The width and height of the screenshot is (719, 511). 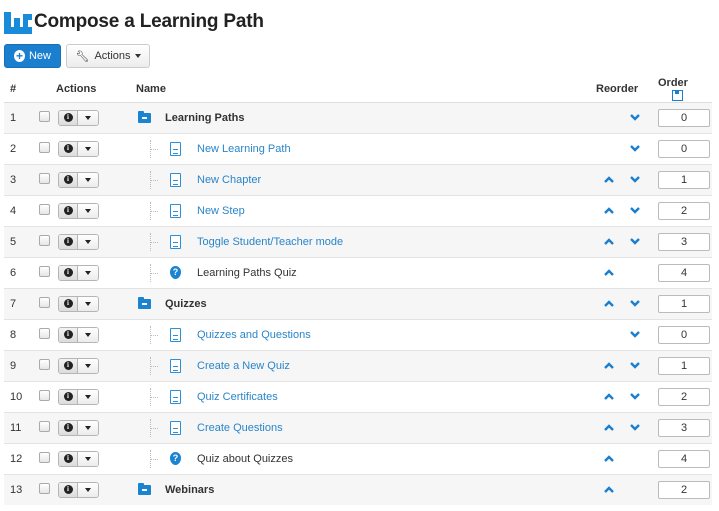 I want to click on row-actions-group: i, so click(x=78, y=179).